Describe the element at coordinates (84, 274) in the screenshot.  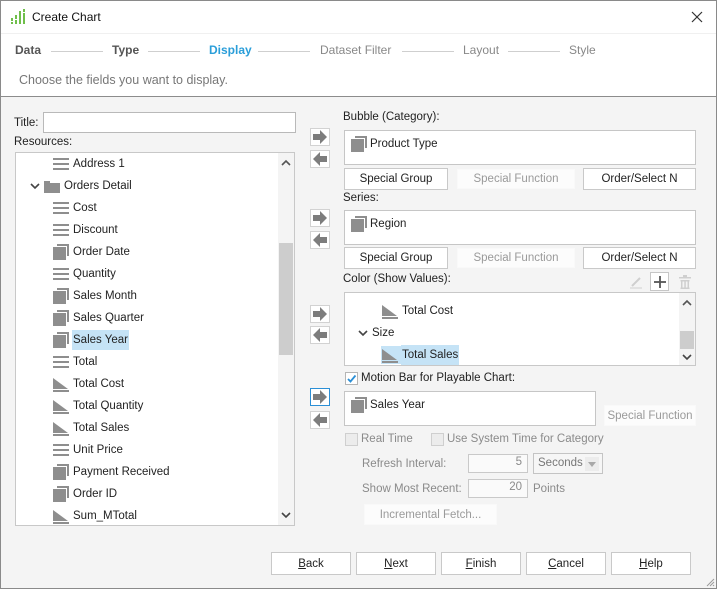
I see `resource-tree-item: Quantity` at that location.